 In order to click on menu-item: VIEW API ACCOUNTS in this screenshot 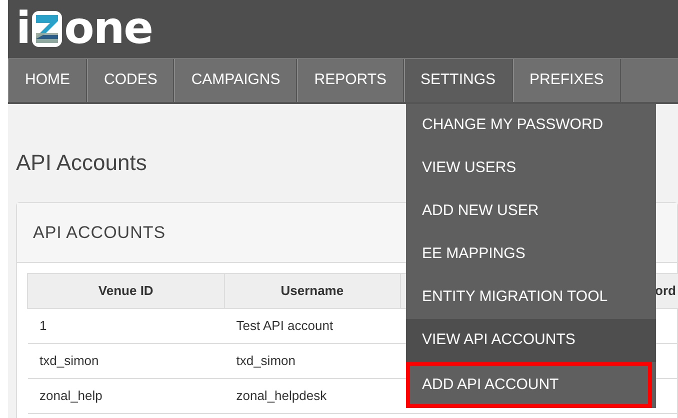, I will do `click(531, 340)`.